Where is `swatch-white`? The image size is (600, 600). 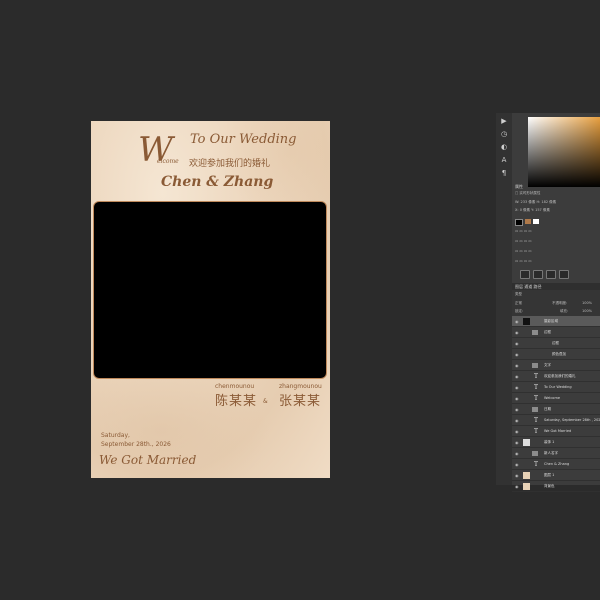 swatch-white is located at coordinates (536, 221).